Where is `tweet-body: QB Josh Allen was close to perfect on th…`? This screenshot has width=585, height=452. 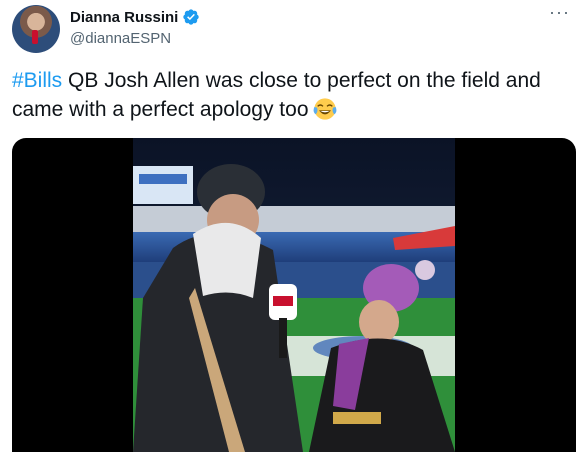
tweet-body: QB Josh Allen was close to perfect on th… is located at coordinates (276, 95).